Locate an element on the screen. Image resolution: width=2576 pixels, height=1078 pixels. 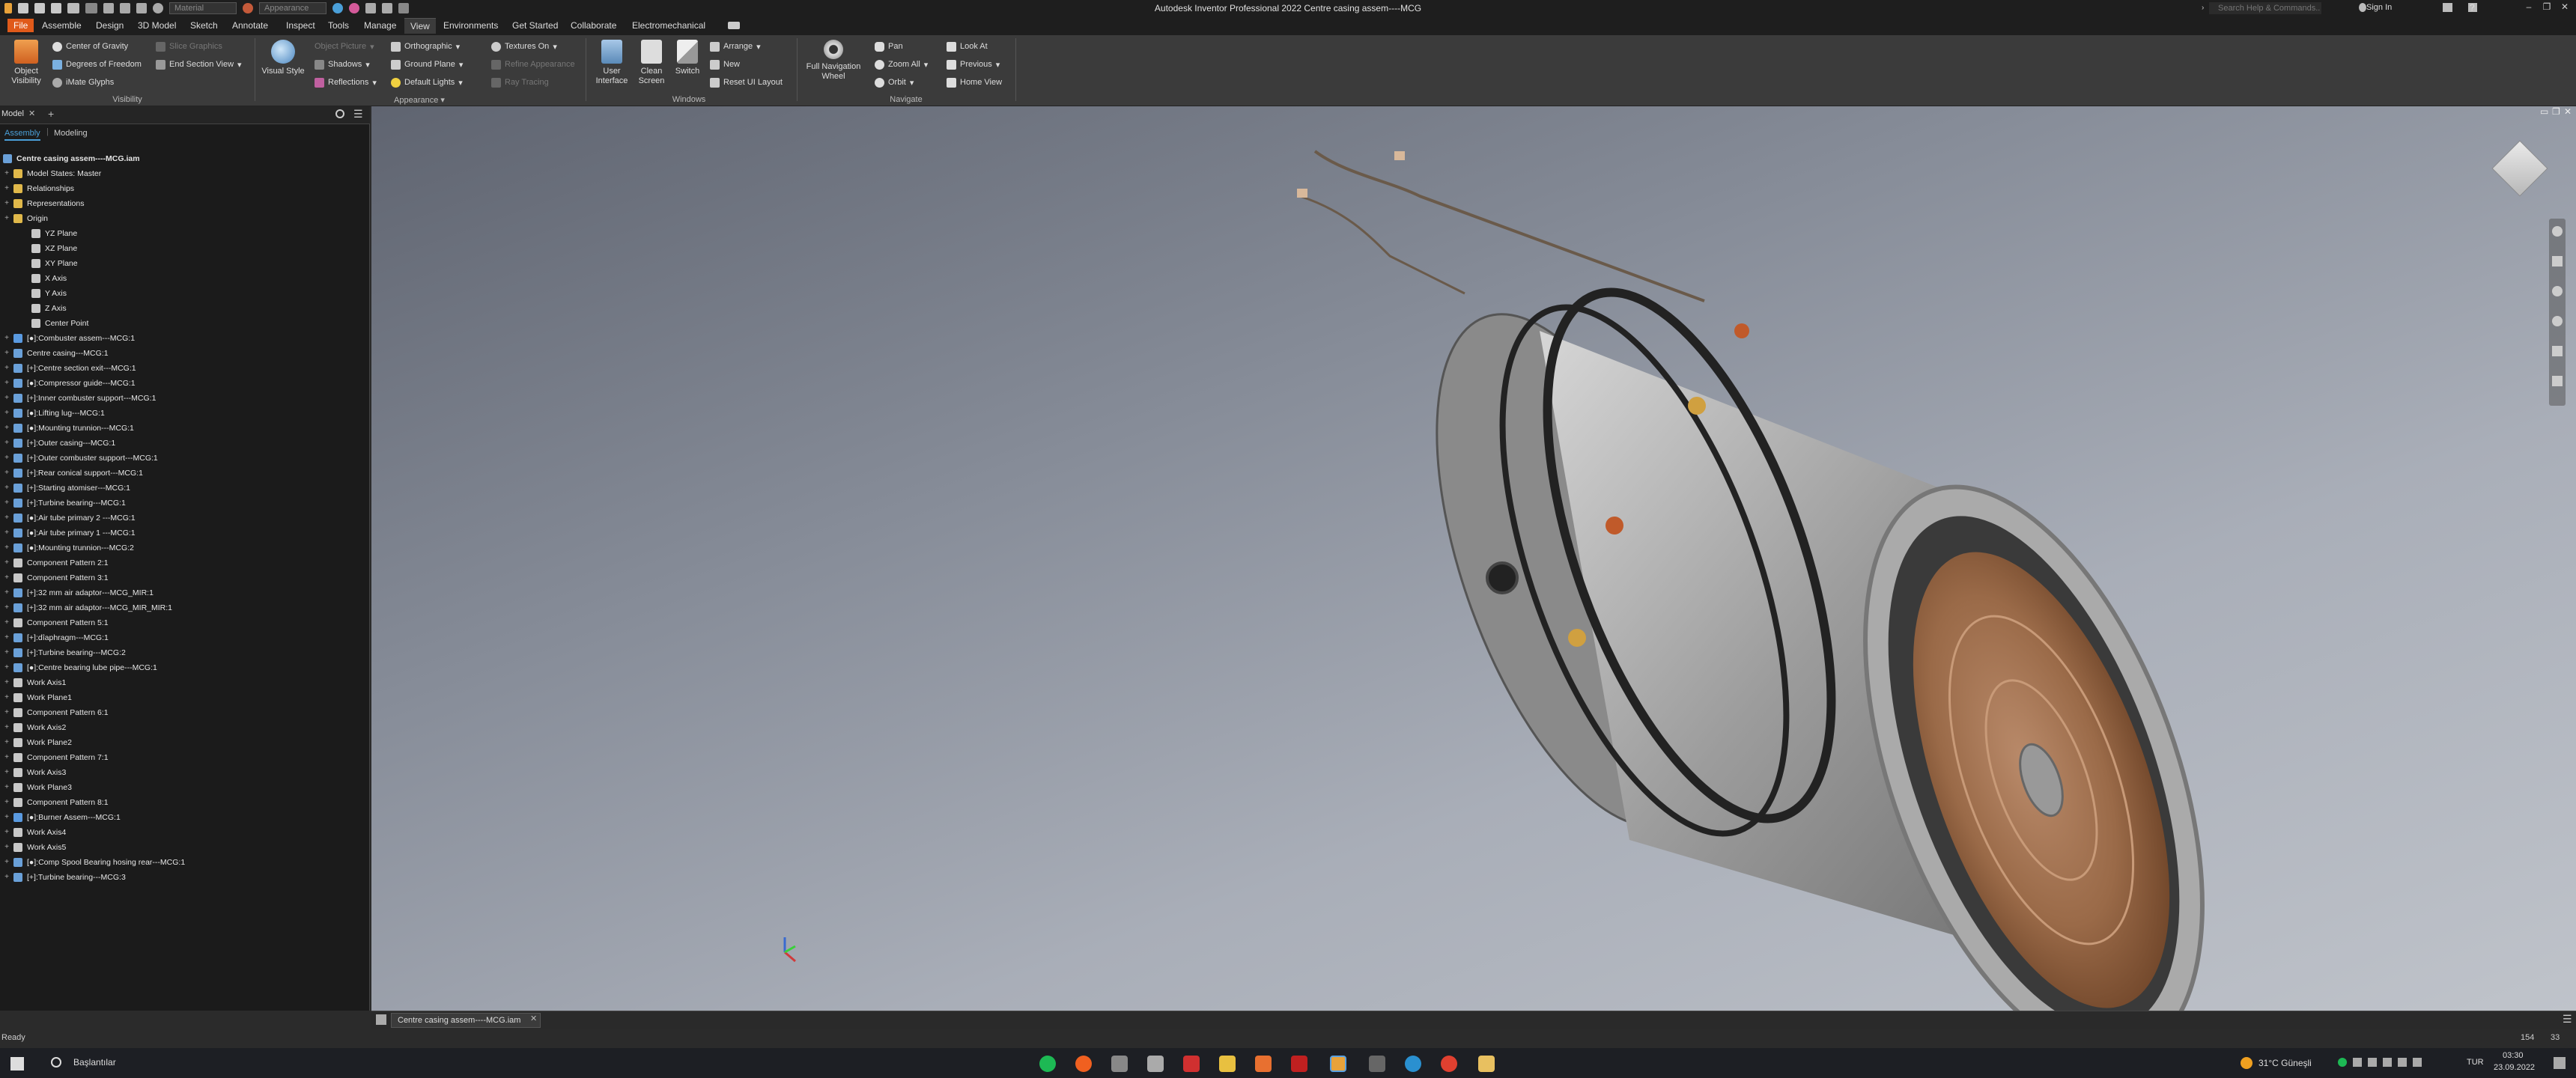
tree-item: + Component Pattern 8:1 is located at coordinates (185, 802).